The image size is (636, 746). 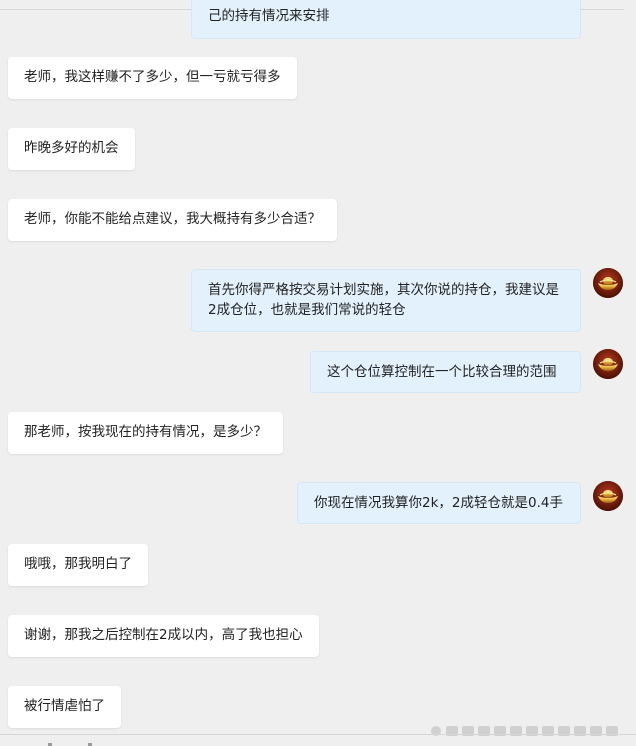 I want to click on message-text: 被行情虐怕了, so click(x=64, y=706).